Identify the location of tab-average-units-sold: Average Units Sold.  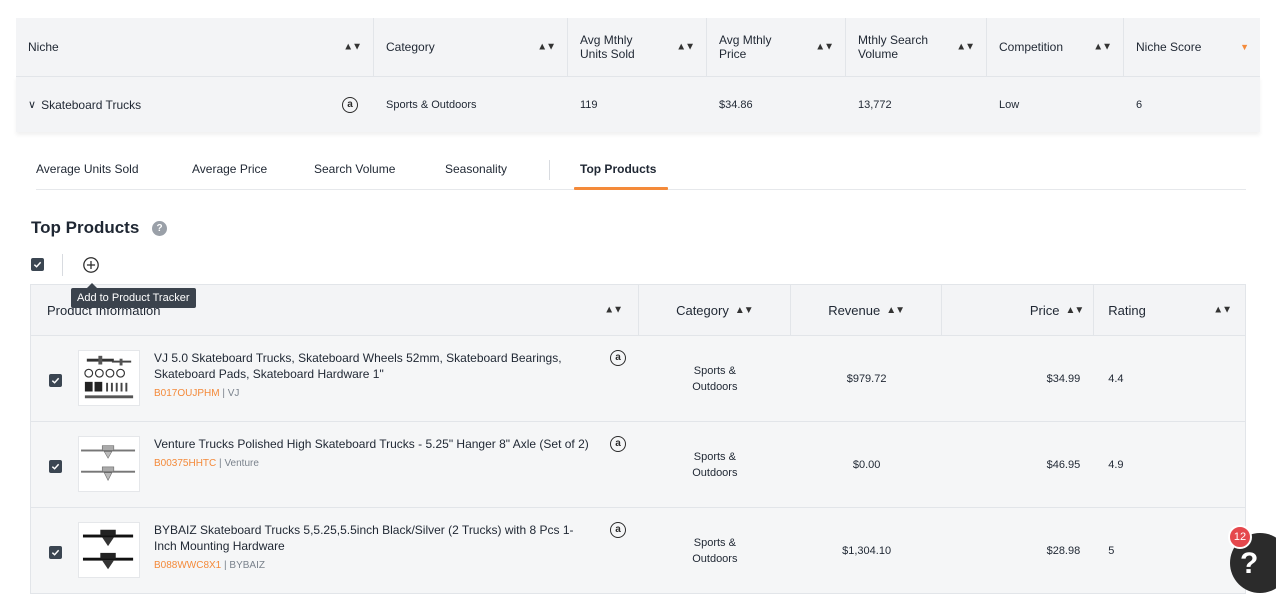
(87, 169).